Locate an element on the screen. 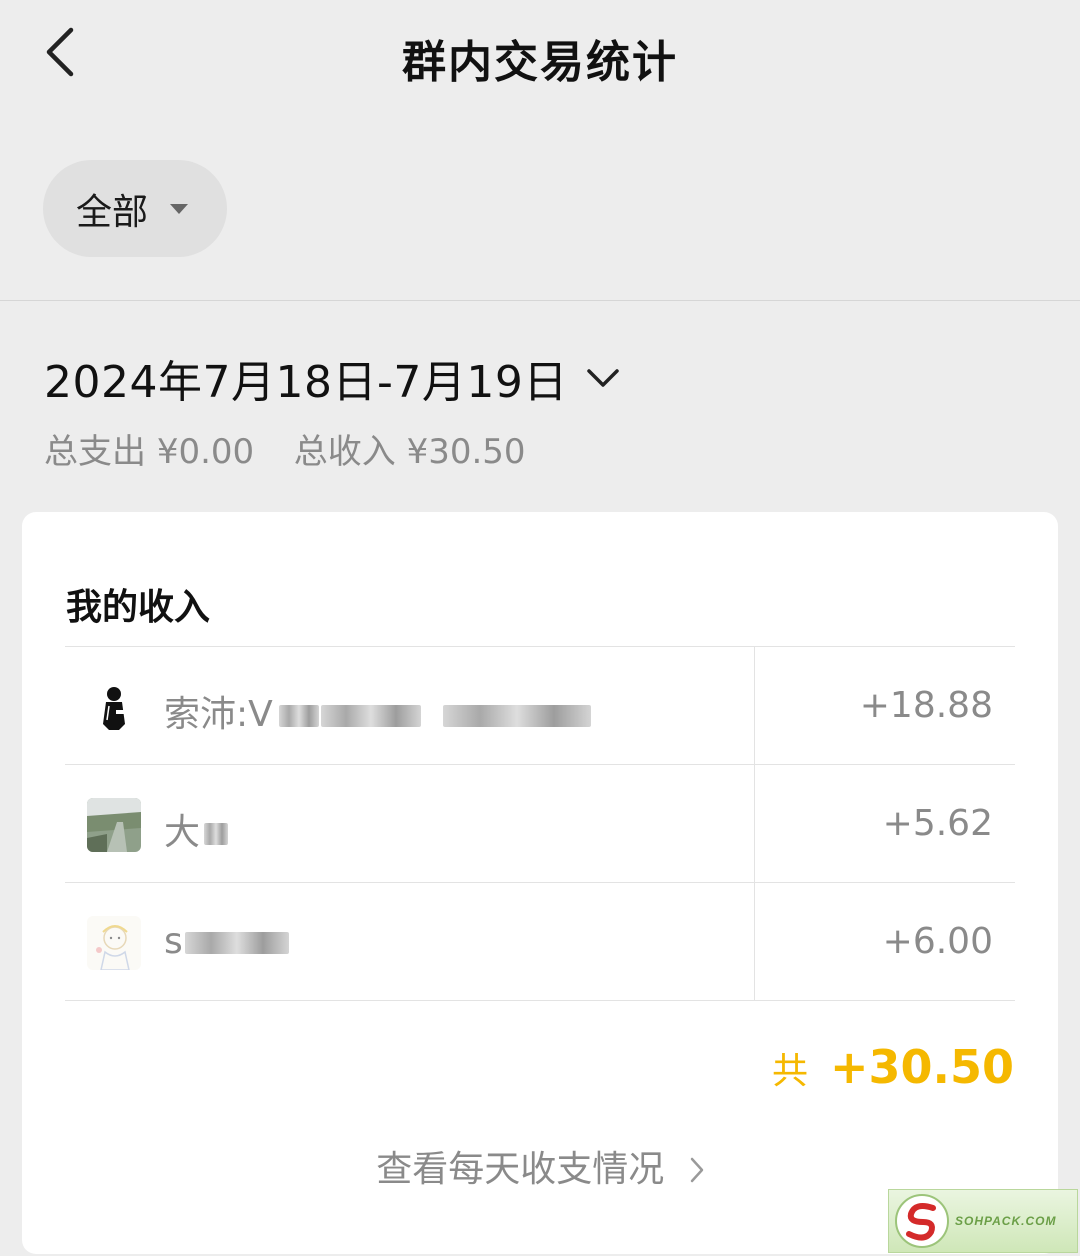 The image size is (1080, 1256). site-logo is located at coordinates (922, 1221).